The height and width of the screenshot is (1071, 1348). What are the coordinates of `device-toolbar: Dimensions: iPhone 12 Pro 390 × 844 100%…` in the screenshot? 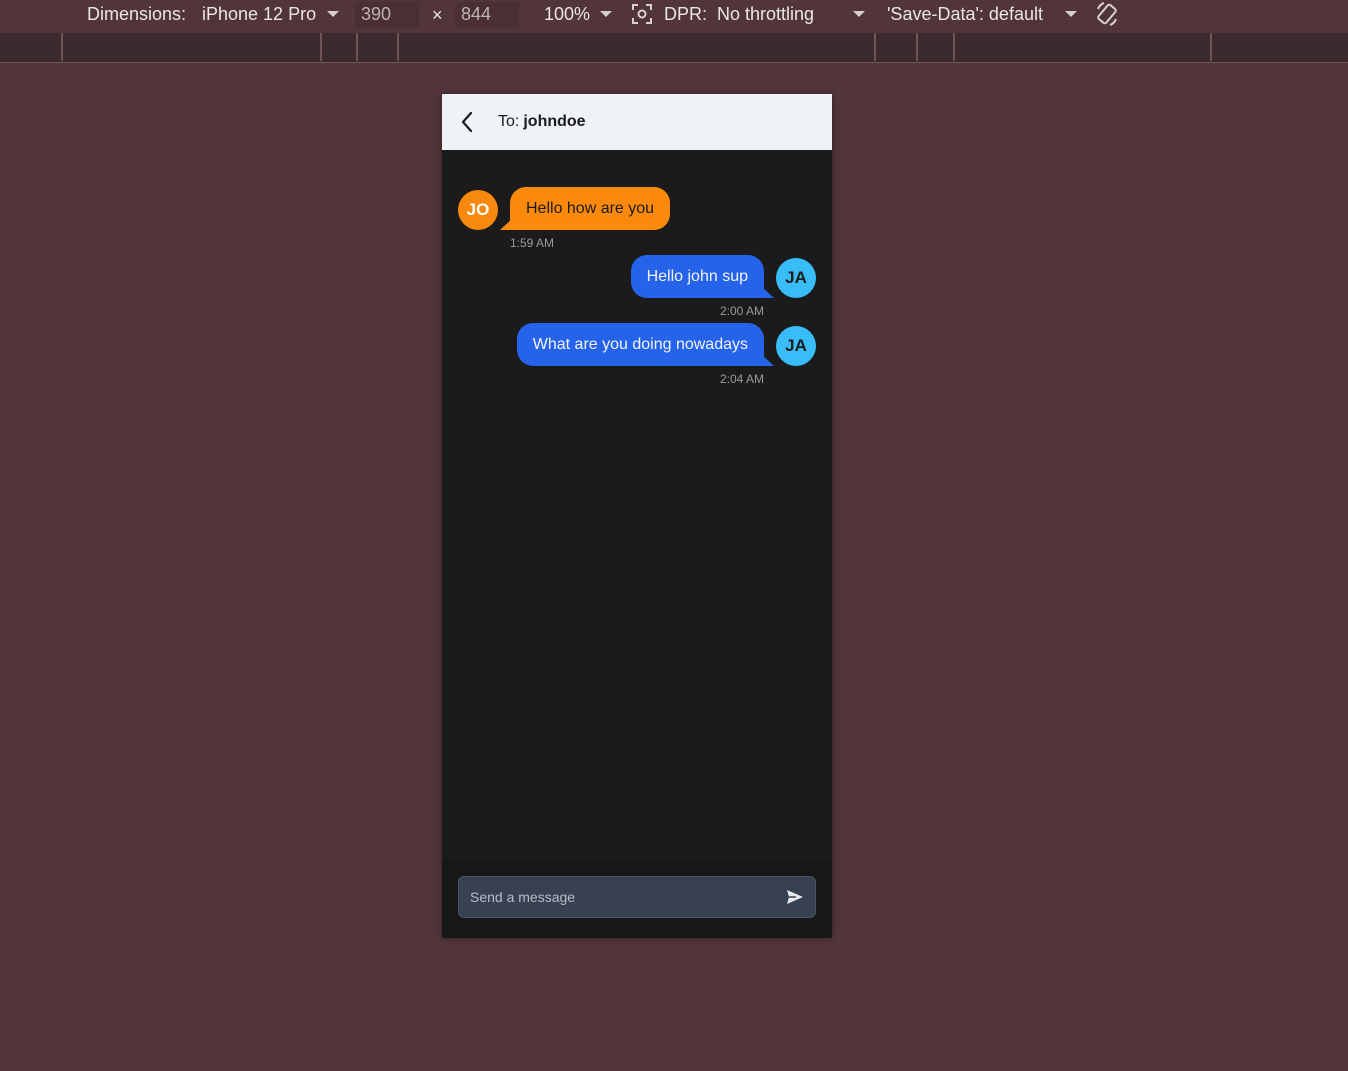 It's located at (674, 15).